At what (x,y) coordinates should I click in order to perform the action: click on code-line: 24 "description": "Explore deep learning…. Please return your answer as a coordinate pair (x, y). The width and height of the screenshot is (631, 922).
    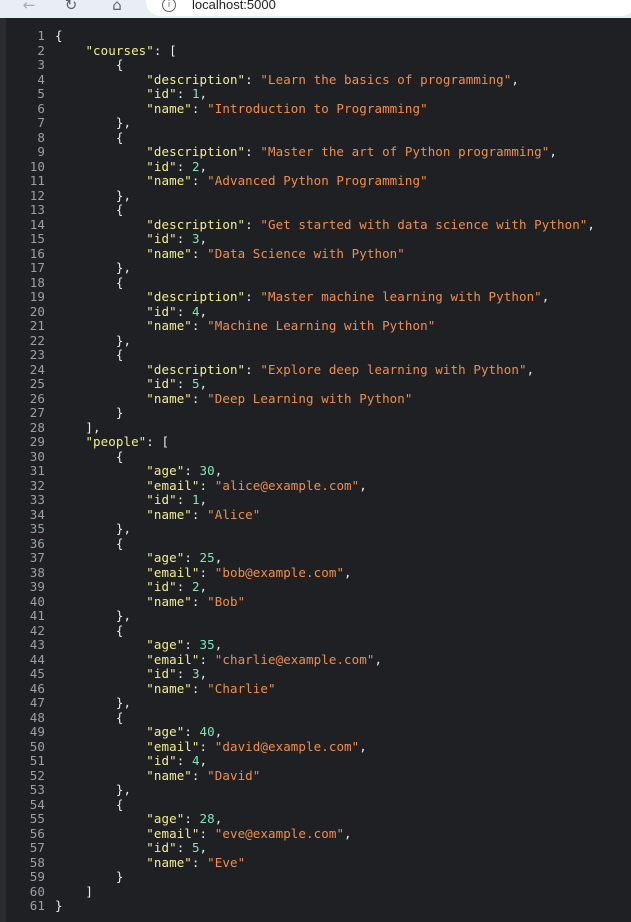
    Looking at the image, I should click on (315, 370).